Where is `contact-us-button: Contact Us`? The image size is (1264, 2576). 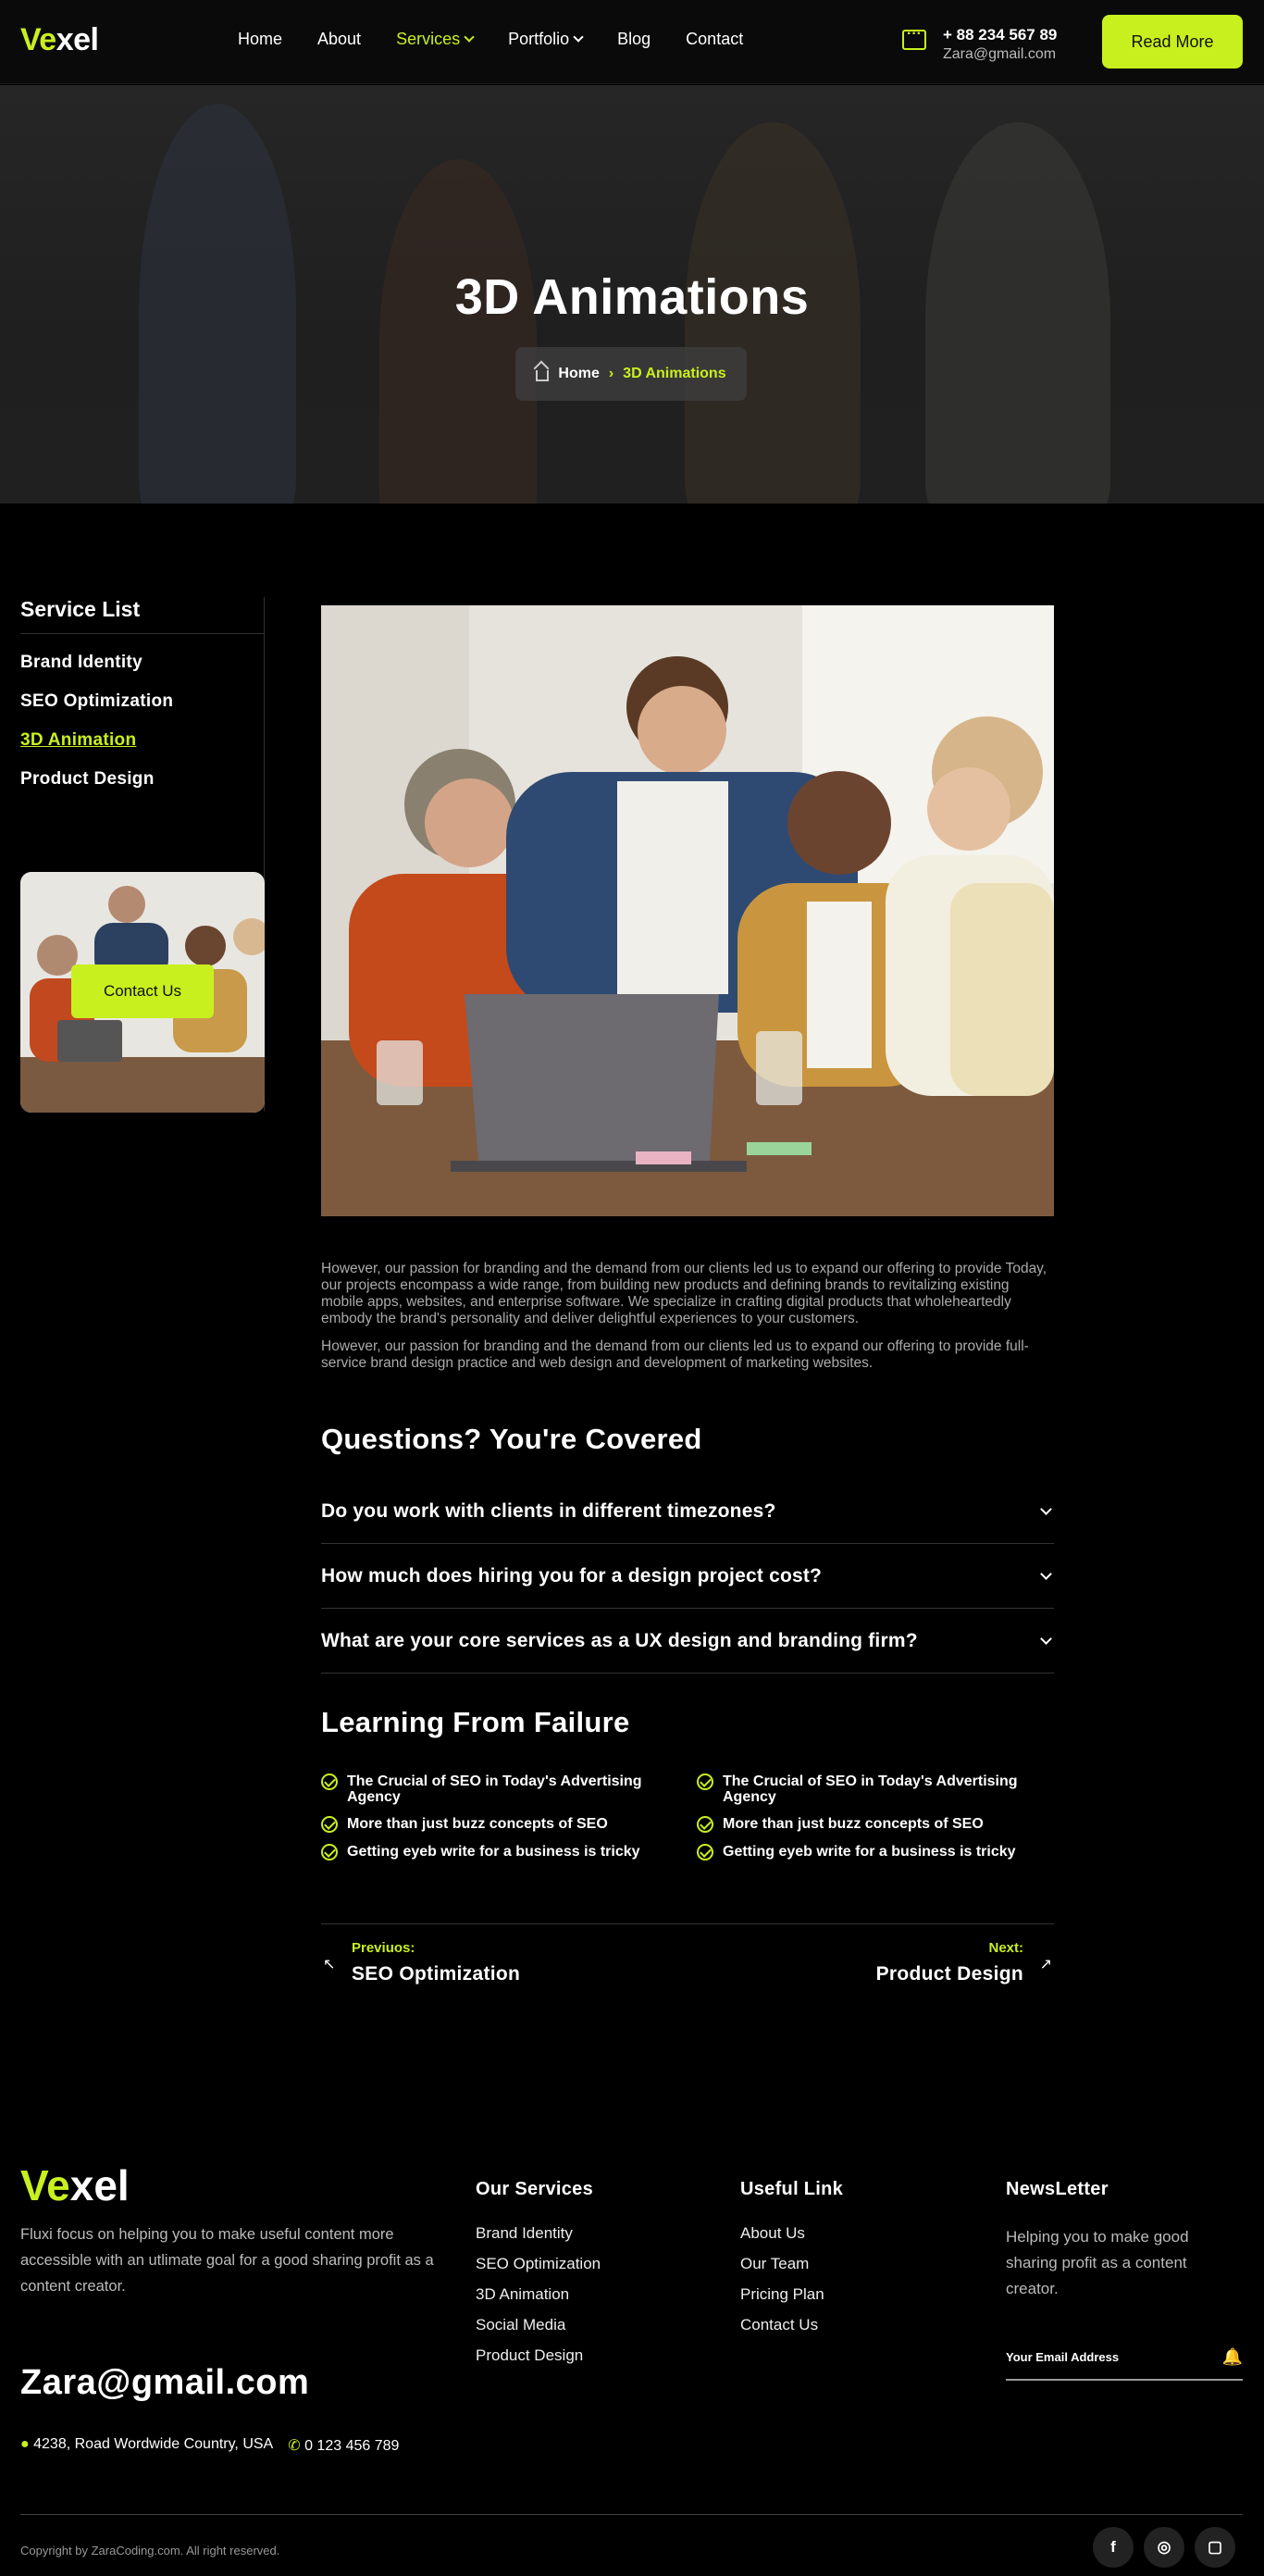 contact-us-button: Contact Us is located at coordinates (142, 991).